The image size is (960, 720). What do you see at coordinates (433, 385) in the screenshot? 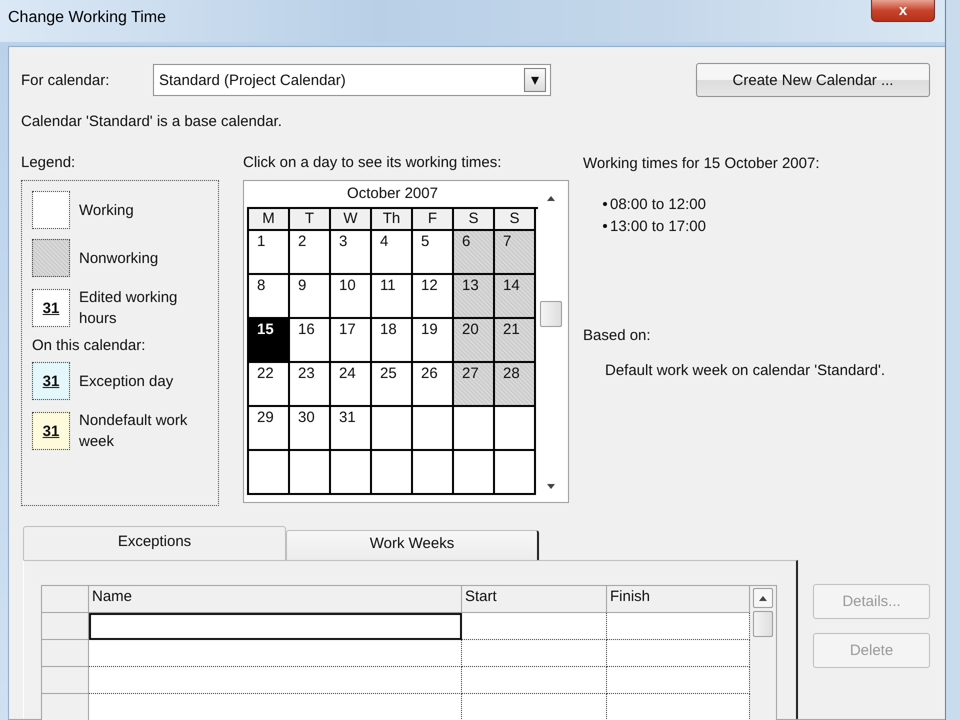
I see `day-cell: 26` at bounding box center [433, 385].